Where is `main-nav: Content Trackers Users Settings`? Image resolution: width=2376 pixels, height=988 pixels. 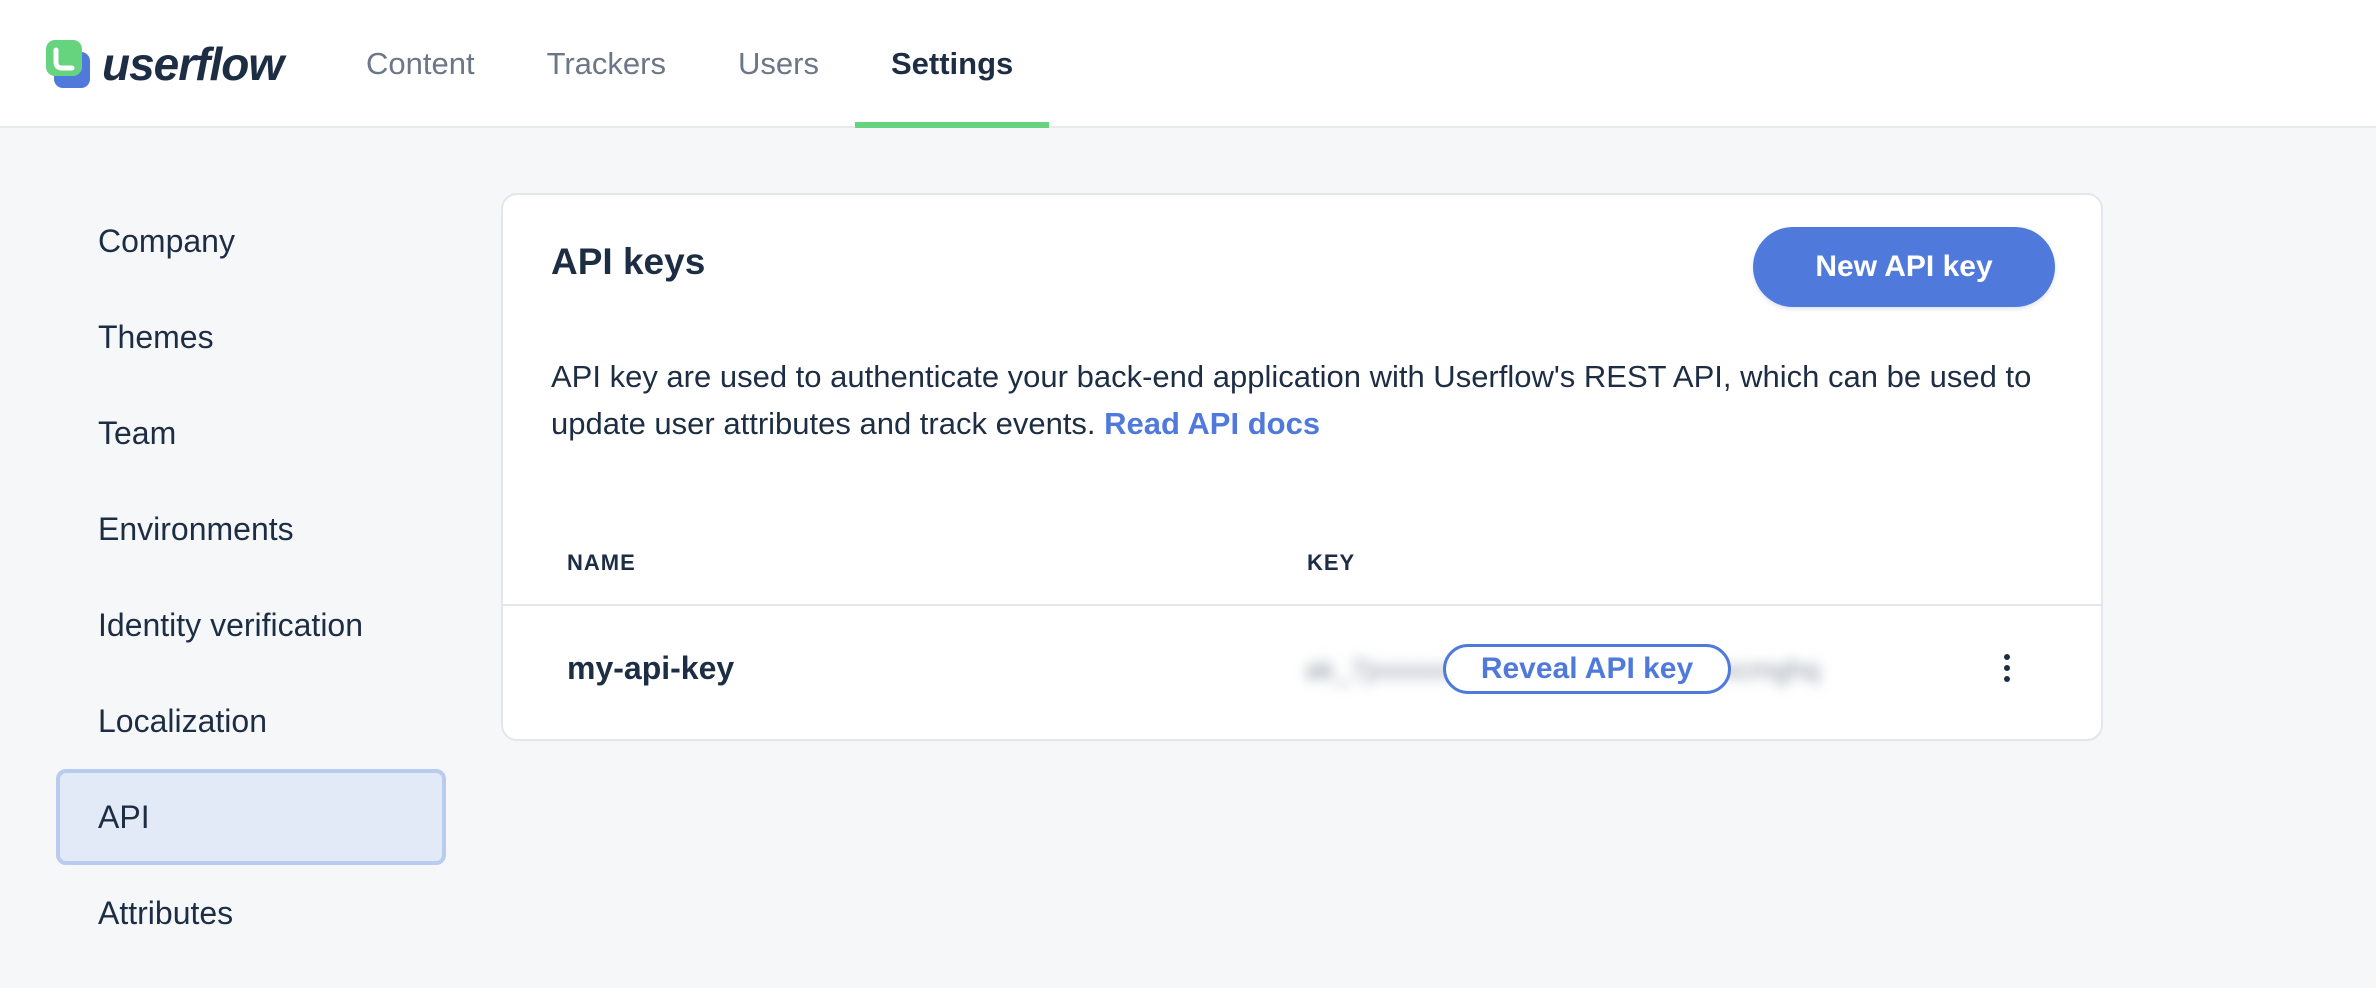
main-nav: Content Trackers Users Settings is located at coordinates (690, 64).